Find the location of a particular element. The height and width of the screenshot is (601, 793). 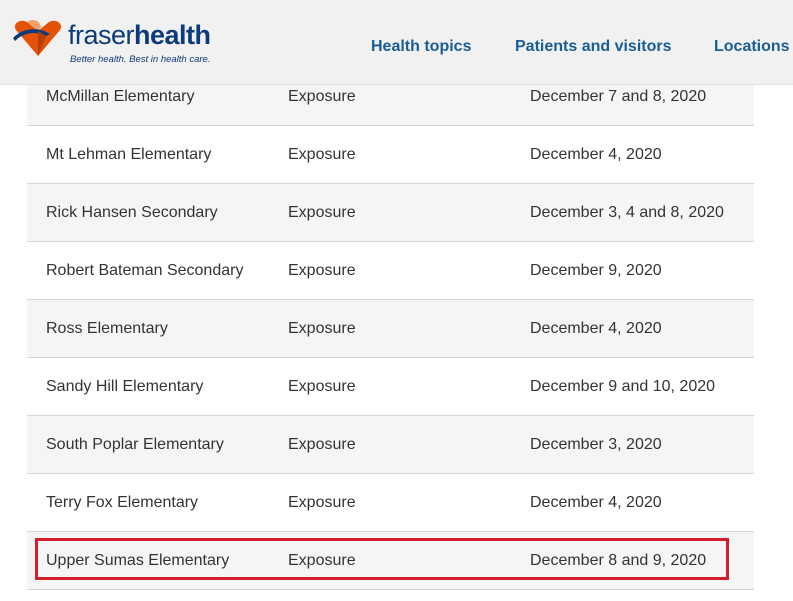

school-name-cell: Upper Sumas Elementary is located at coordinates (138, 560).